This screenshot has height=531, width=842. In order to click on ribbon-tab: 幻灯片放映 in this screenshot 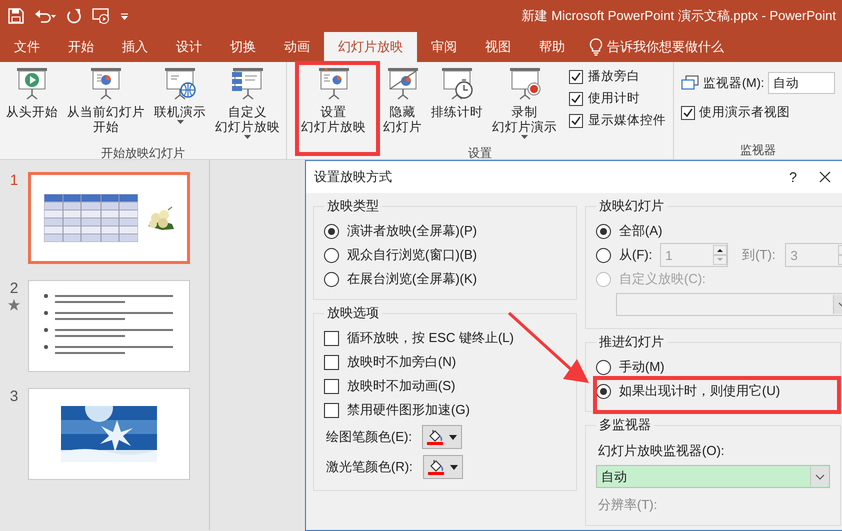, I will do `click(370, 47)`.